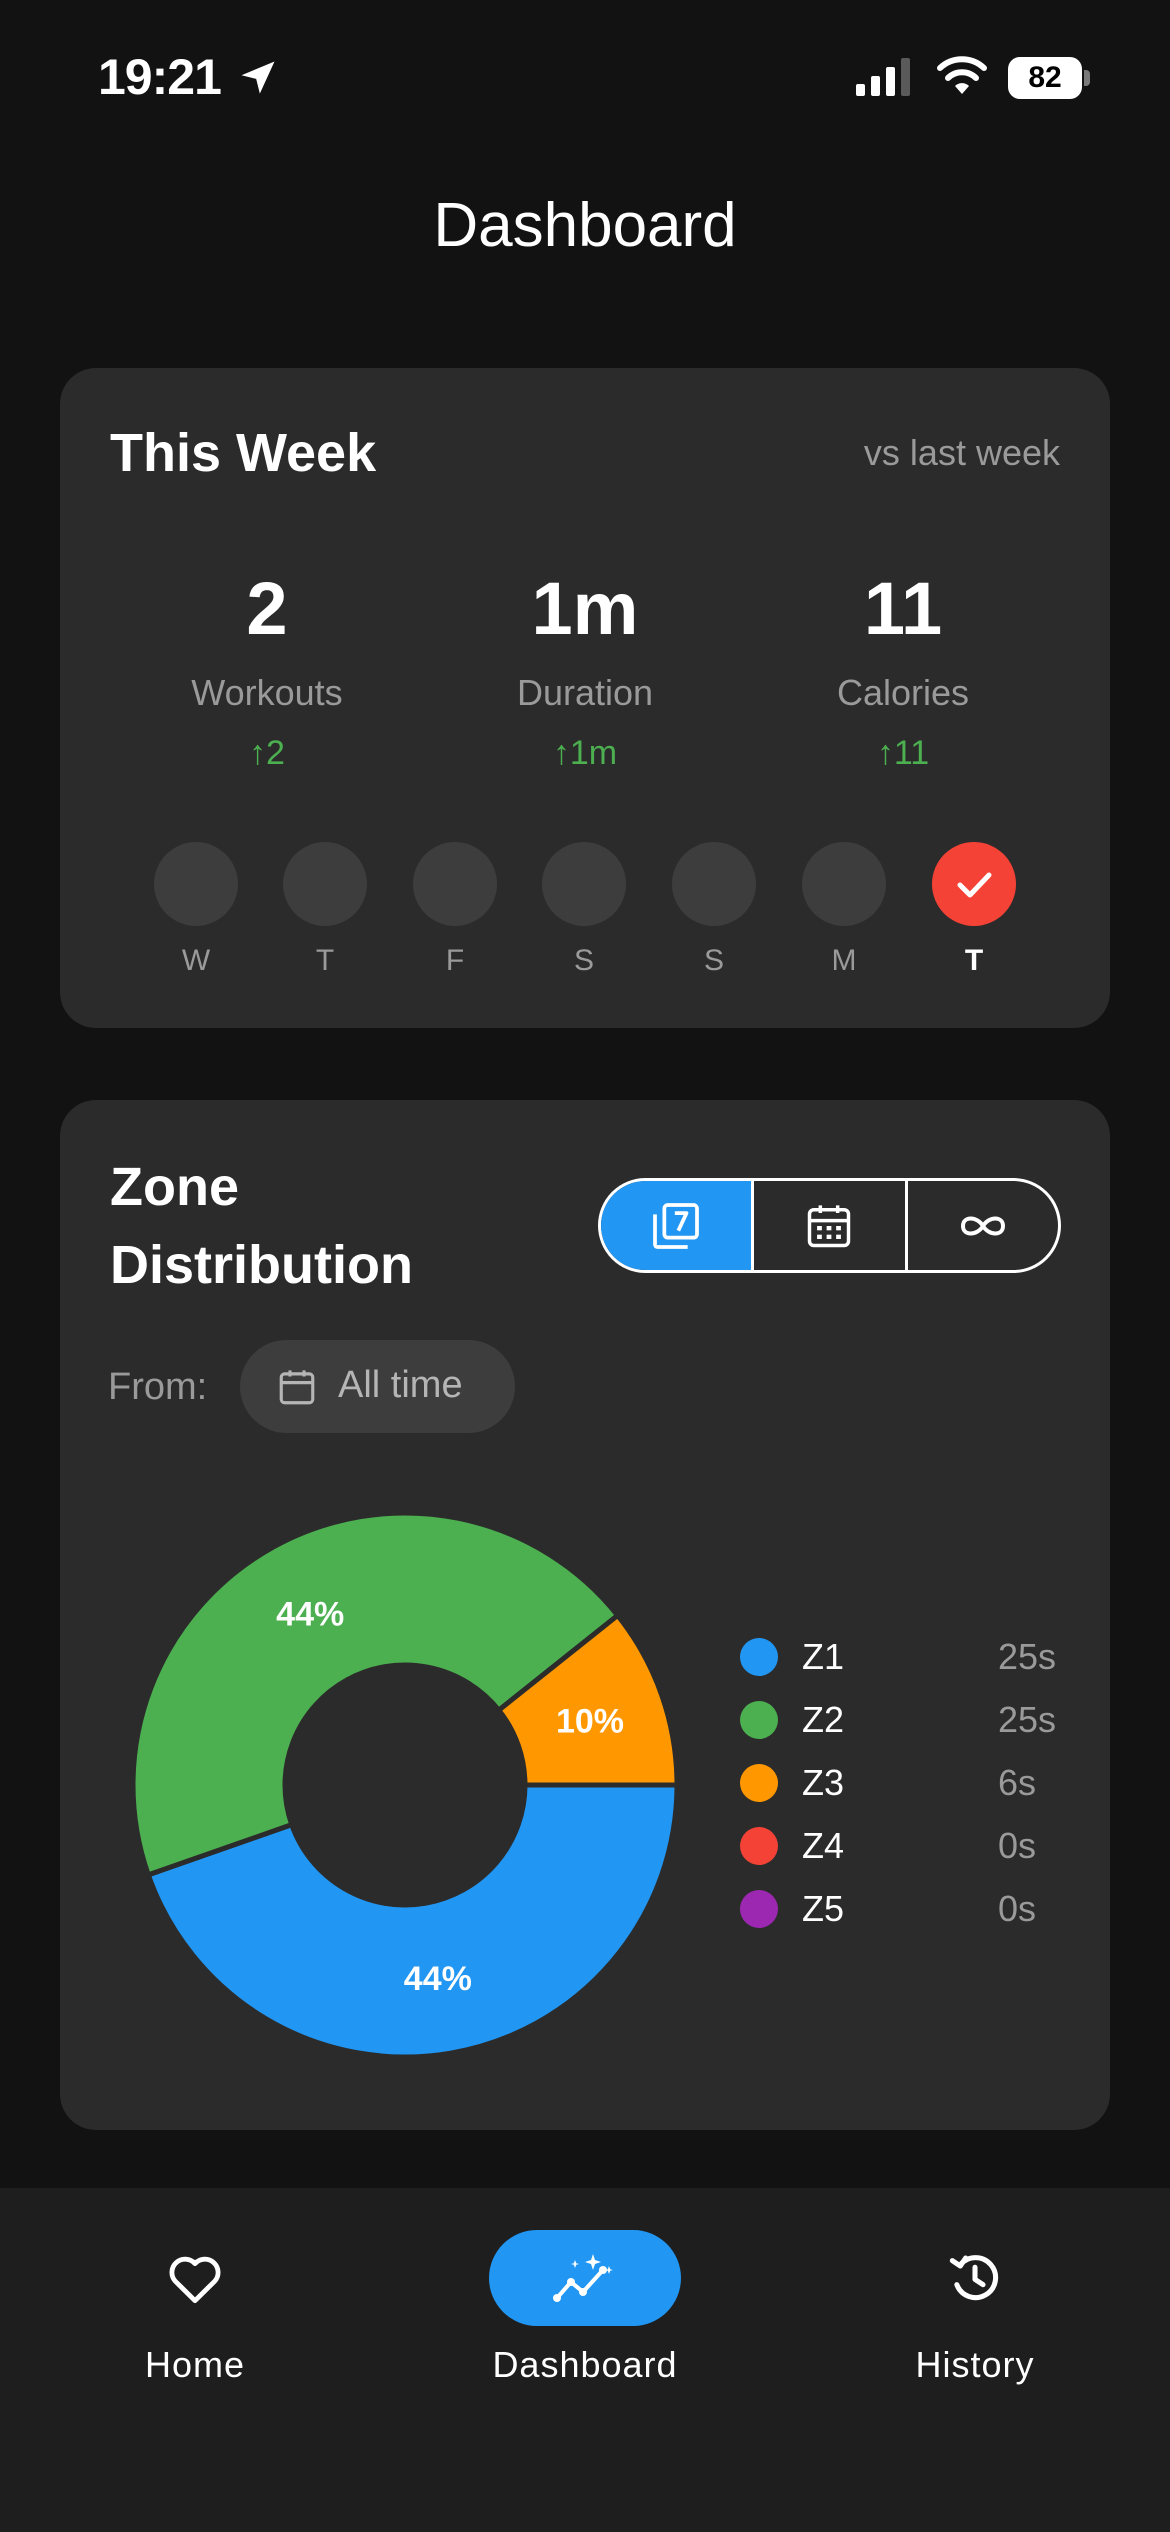  What do you see at coordinates (823, 1782) in the screenshot?
I see `legend-name: Z3` at bounding box center [823, 1782].